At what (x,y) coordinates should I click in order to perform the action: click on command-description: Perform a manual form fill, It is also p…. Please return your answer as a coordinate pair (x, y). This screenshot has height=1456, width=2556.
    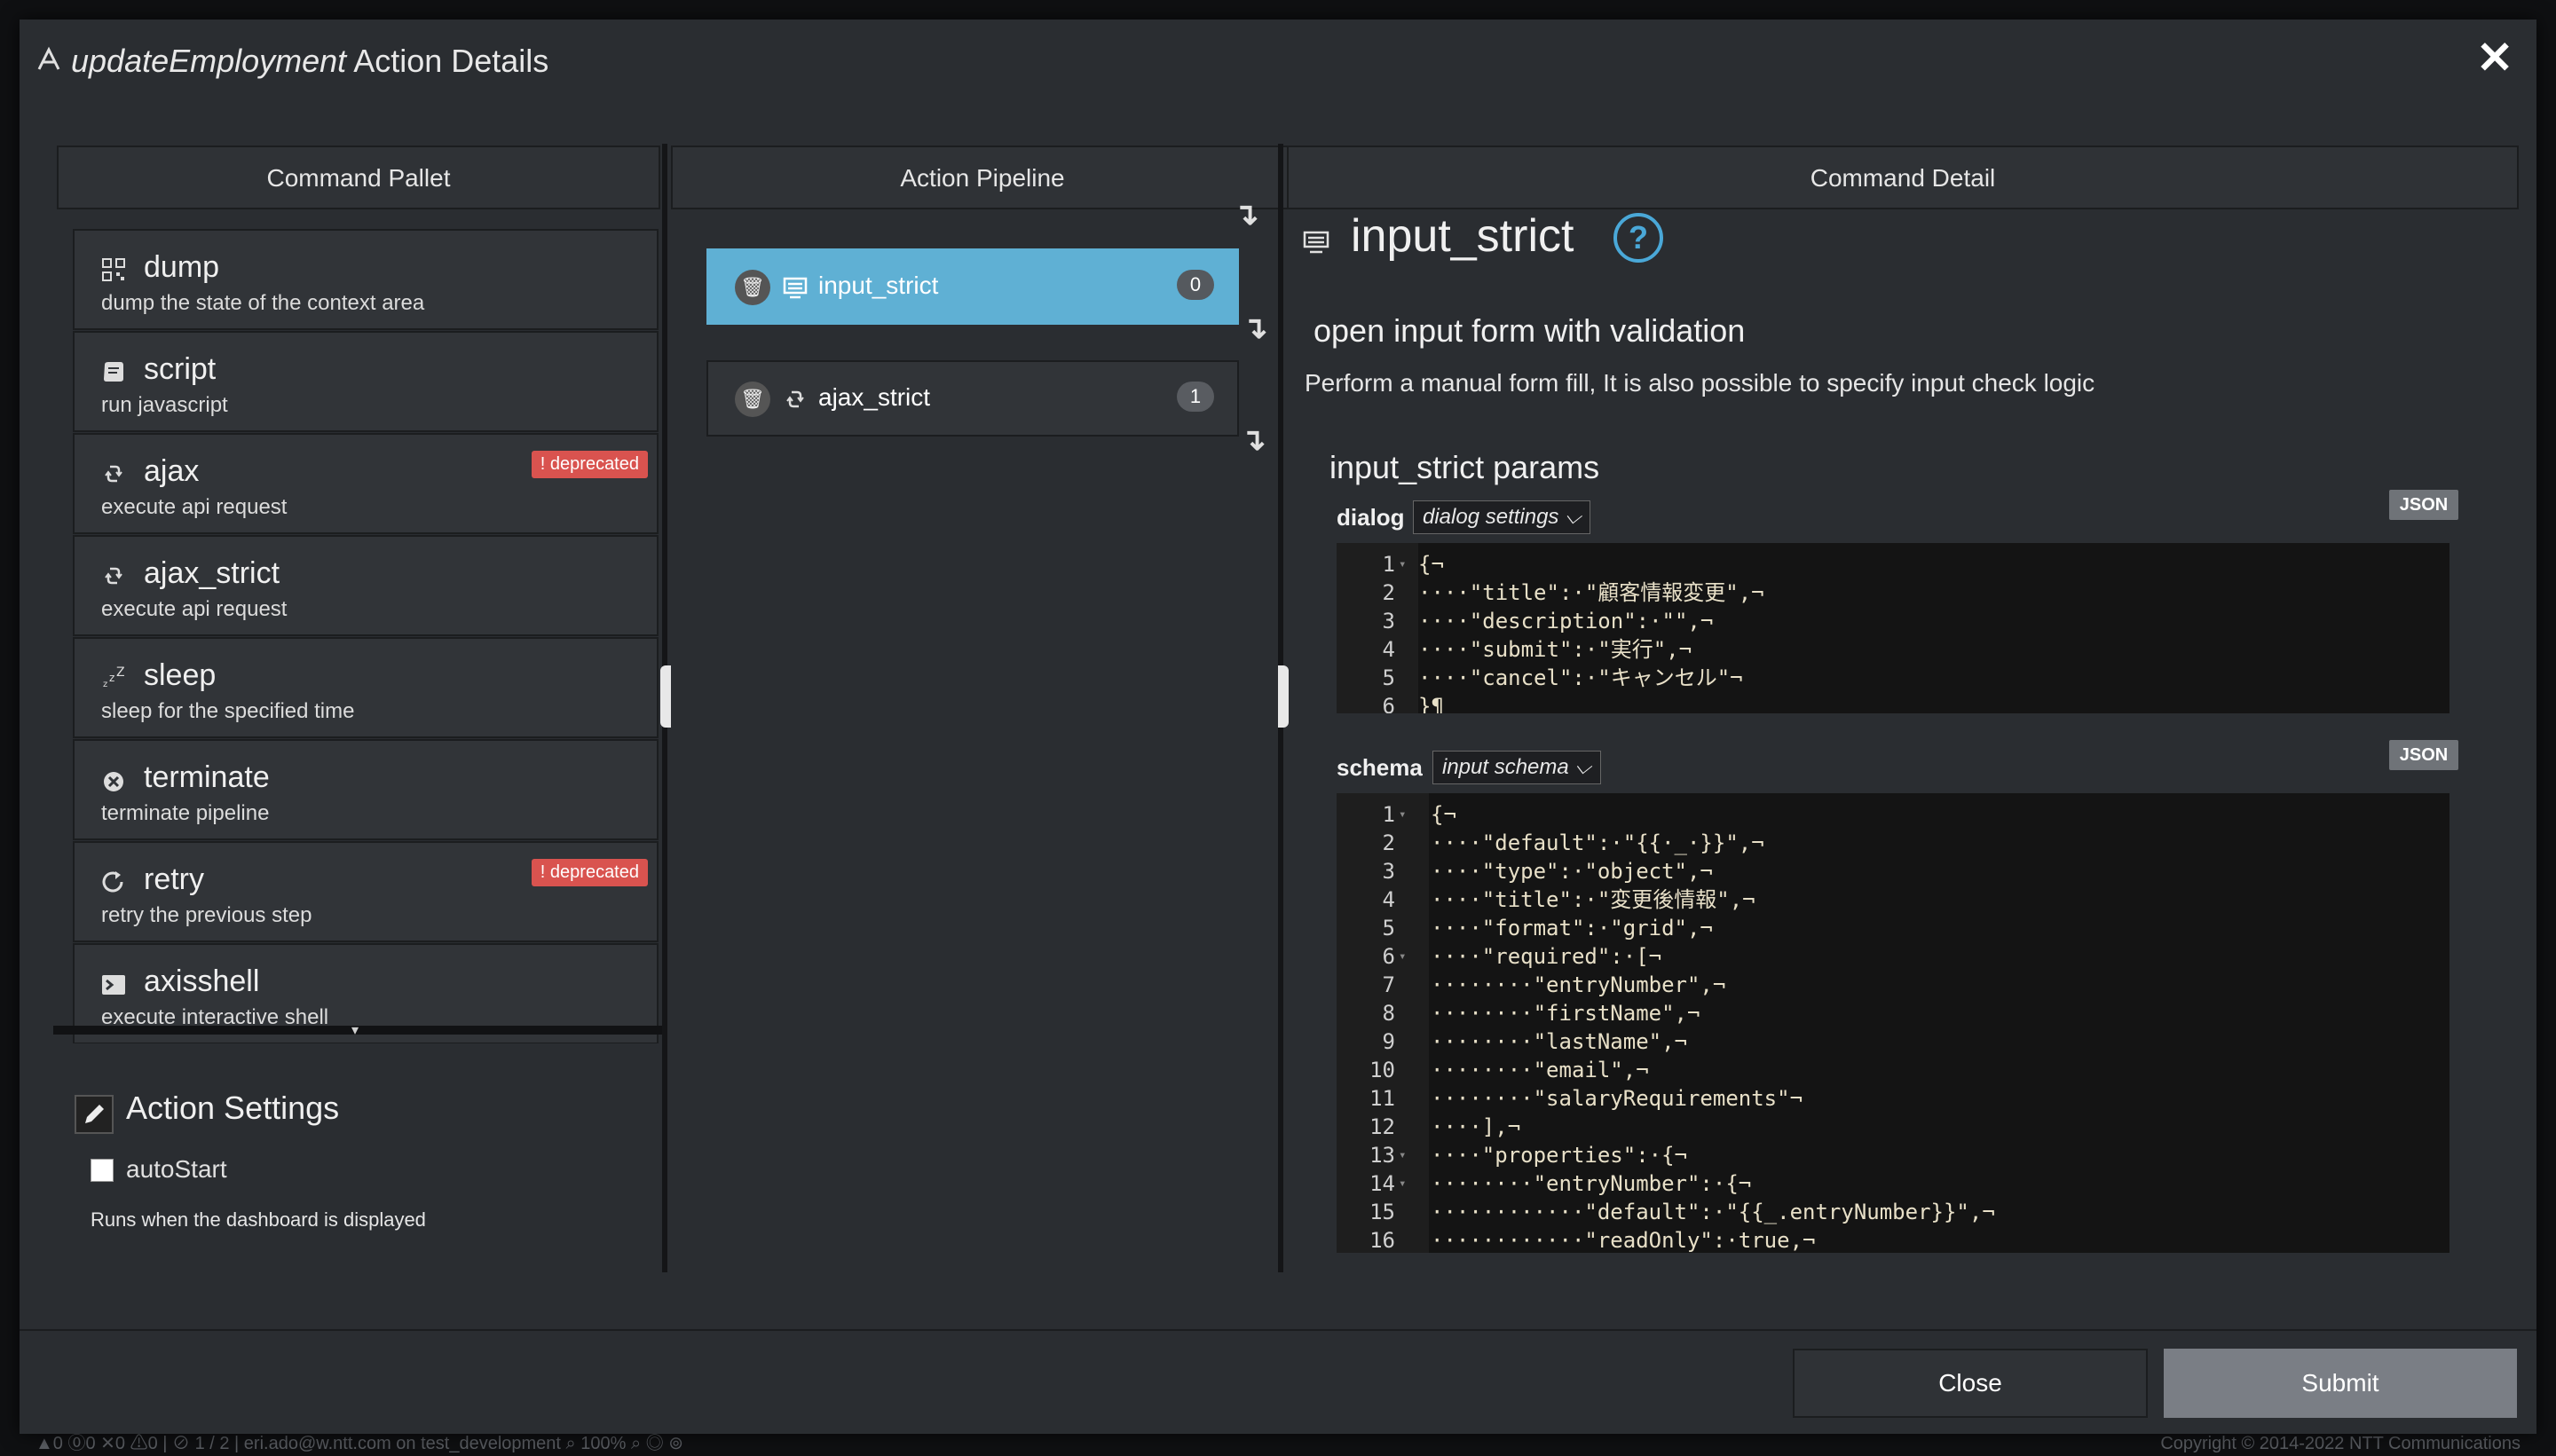
    Looking at the image, I should click on (1700, 383).